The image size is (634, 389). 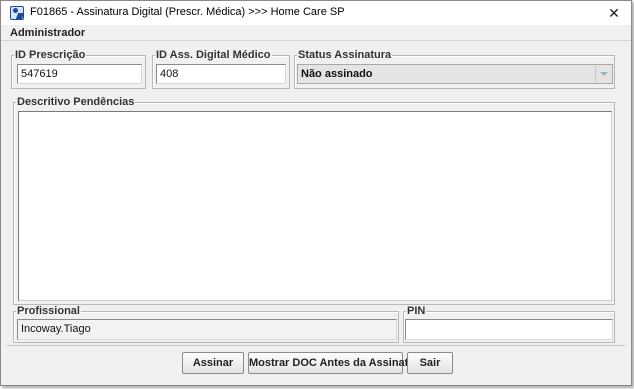 What do you see at coordinates (345, 55) in the screenshot?
I see `status-assinatura-label: Status Assinatura` at bounding box center [345, 55].